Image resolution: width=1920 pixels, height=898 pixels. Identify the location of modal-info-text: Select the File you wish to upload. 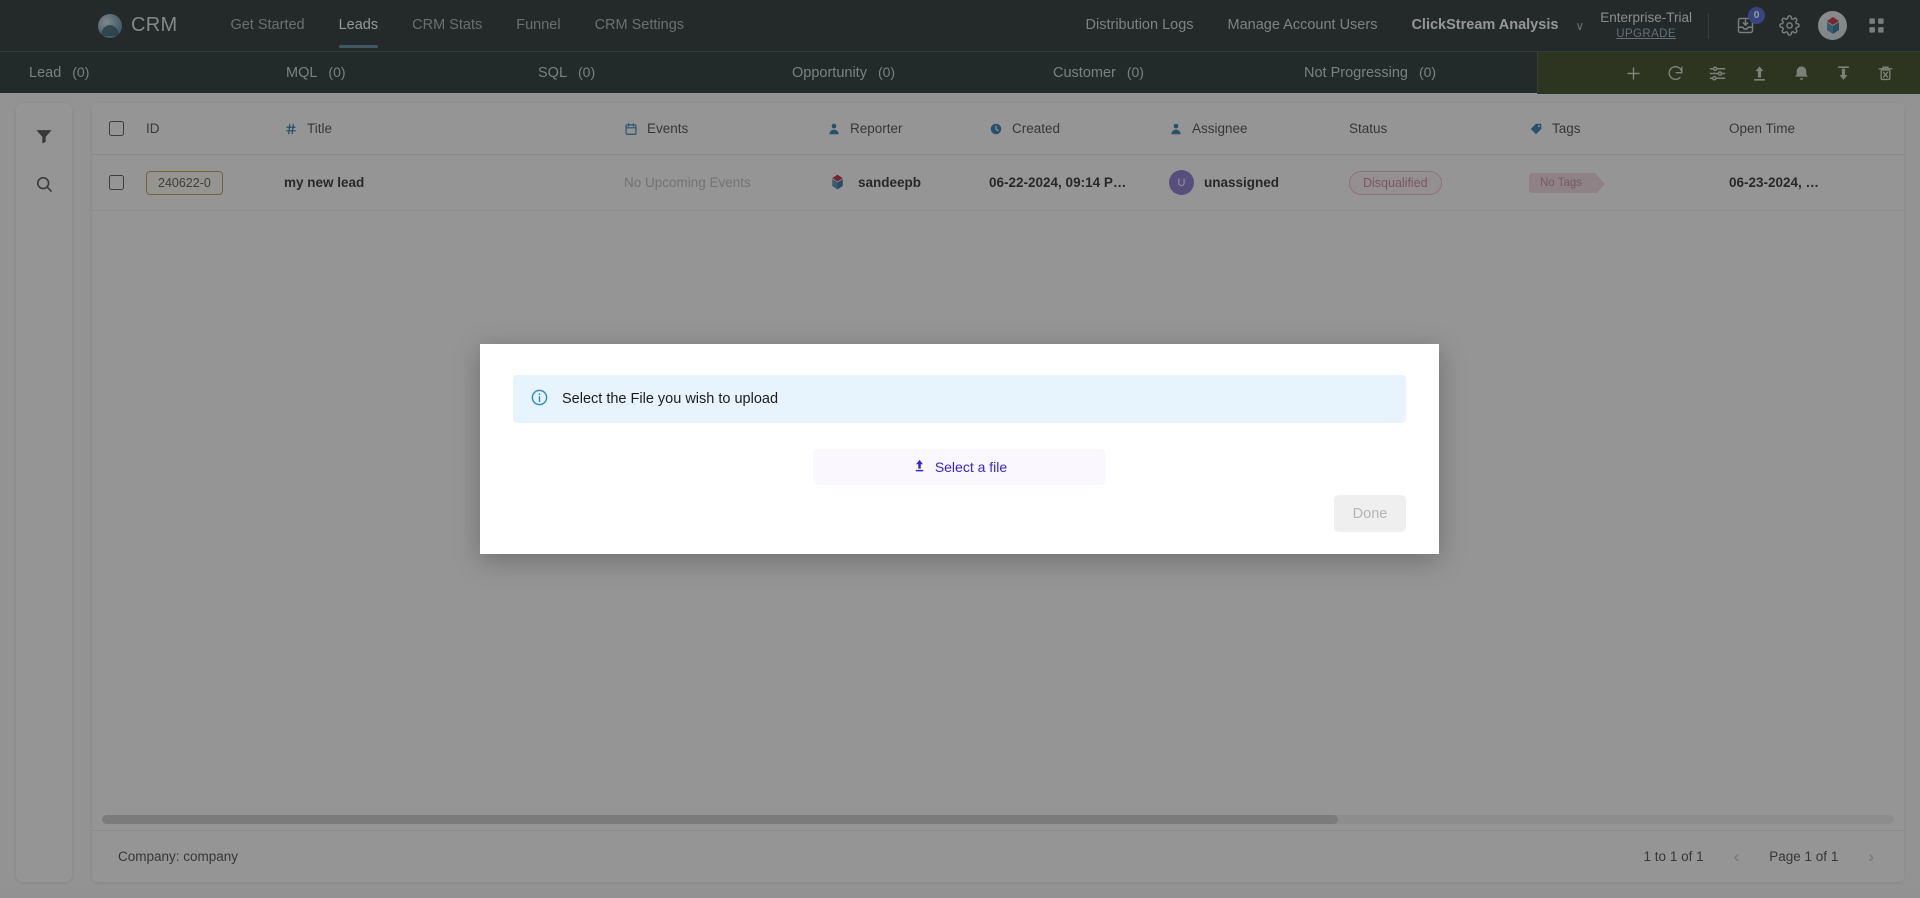
(670, 399).